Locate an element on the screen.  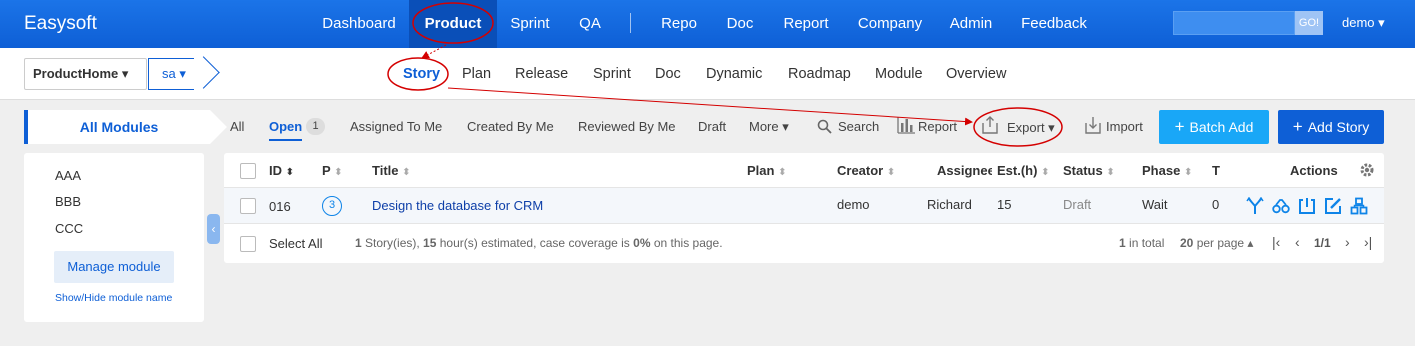
col-estimate-label: Est.(h) is located at coordinates (1017, 170).